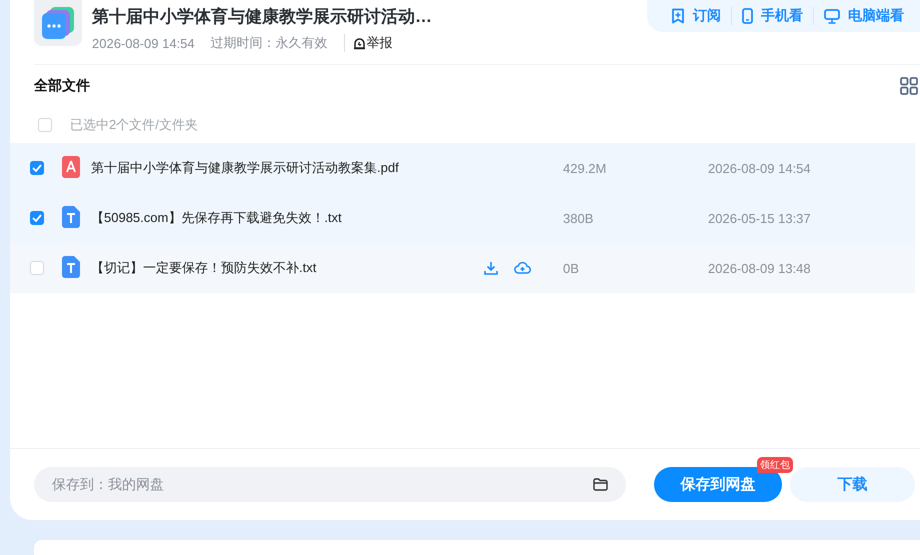 This screenshot has width=920, height=555. I want to click on bookmark-icon, so click(678, 16).